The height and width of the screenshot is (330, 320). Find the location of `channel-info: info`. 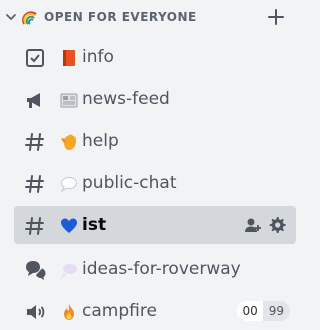

channel-info: info is located at coordinates (155, 57).